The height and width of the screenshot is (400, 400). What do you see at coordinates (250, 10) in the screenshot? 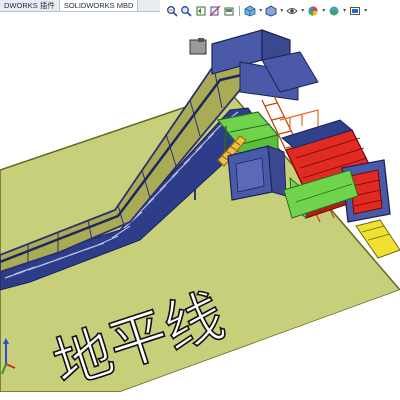
I see `view-orientation-icon` at bounding box center [250, 10].